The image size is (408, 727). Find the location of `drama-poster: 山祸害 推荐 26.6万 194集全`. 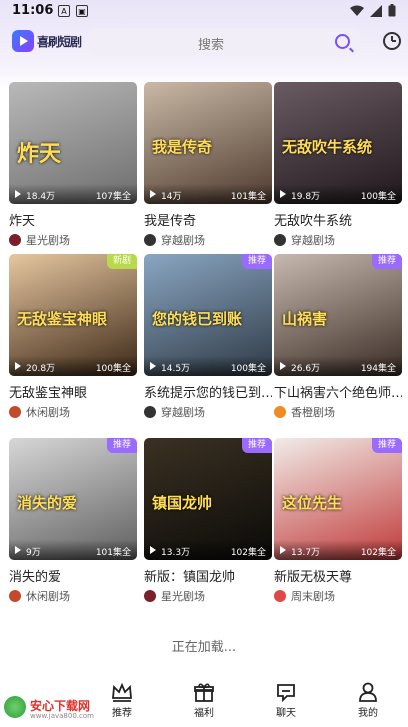

drama-poster: 山祸害 推荐 26.6万 194集全 is located at coordinates (338, 315).